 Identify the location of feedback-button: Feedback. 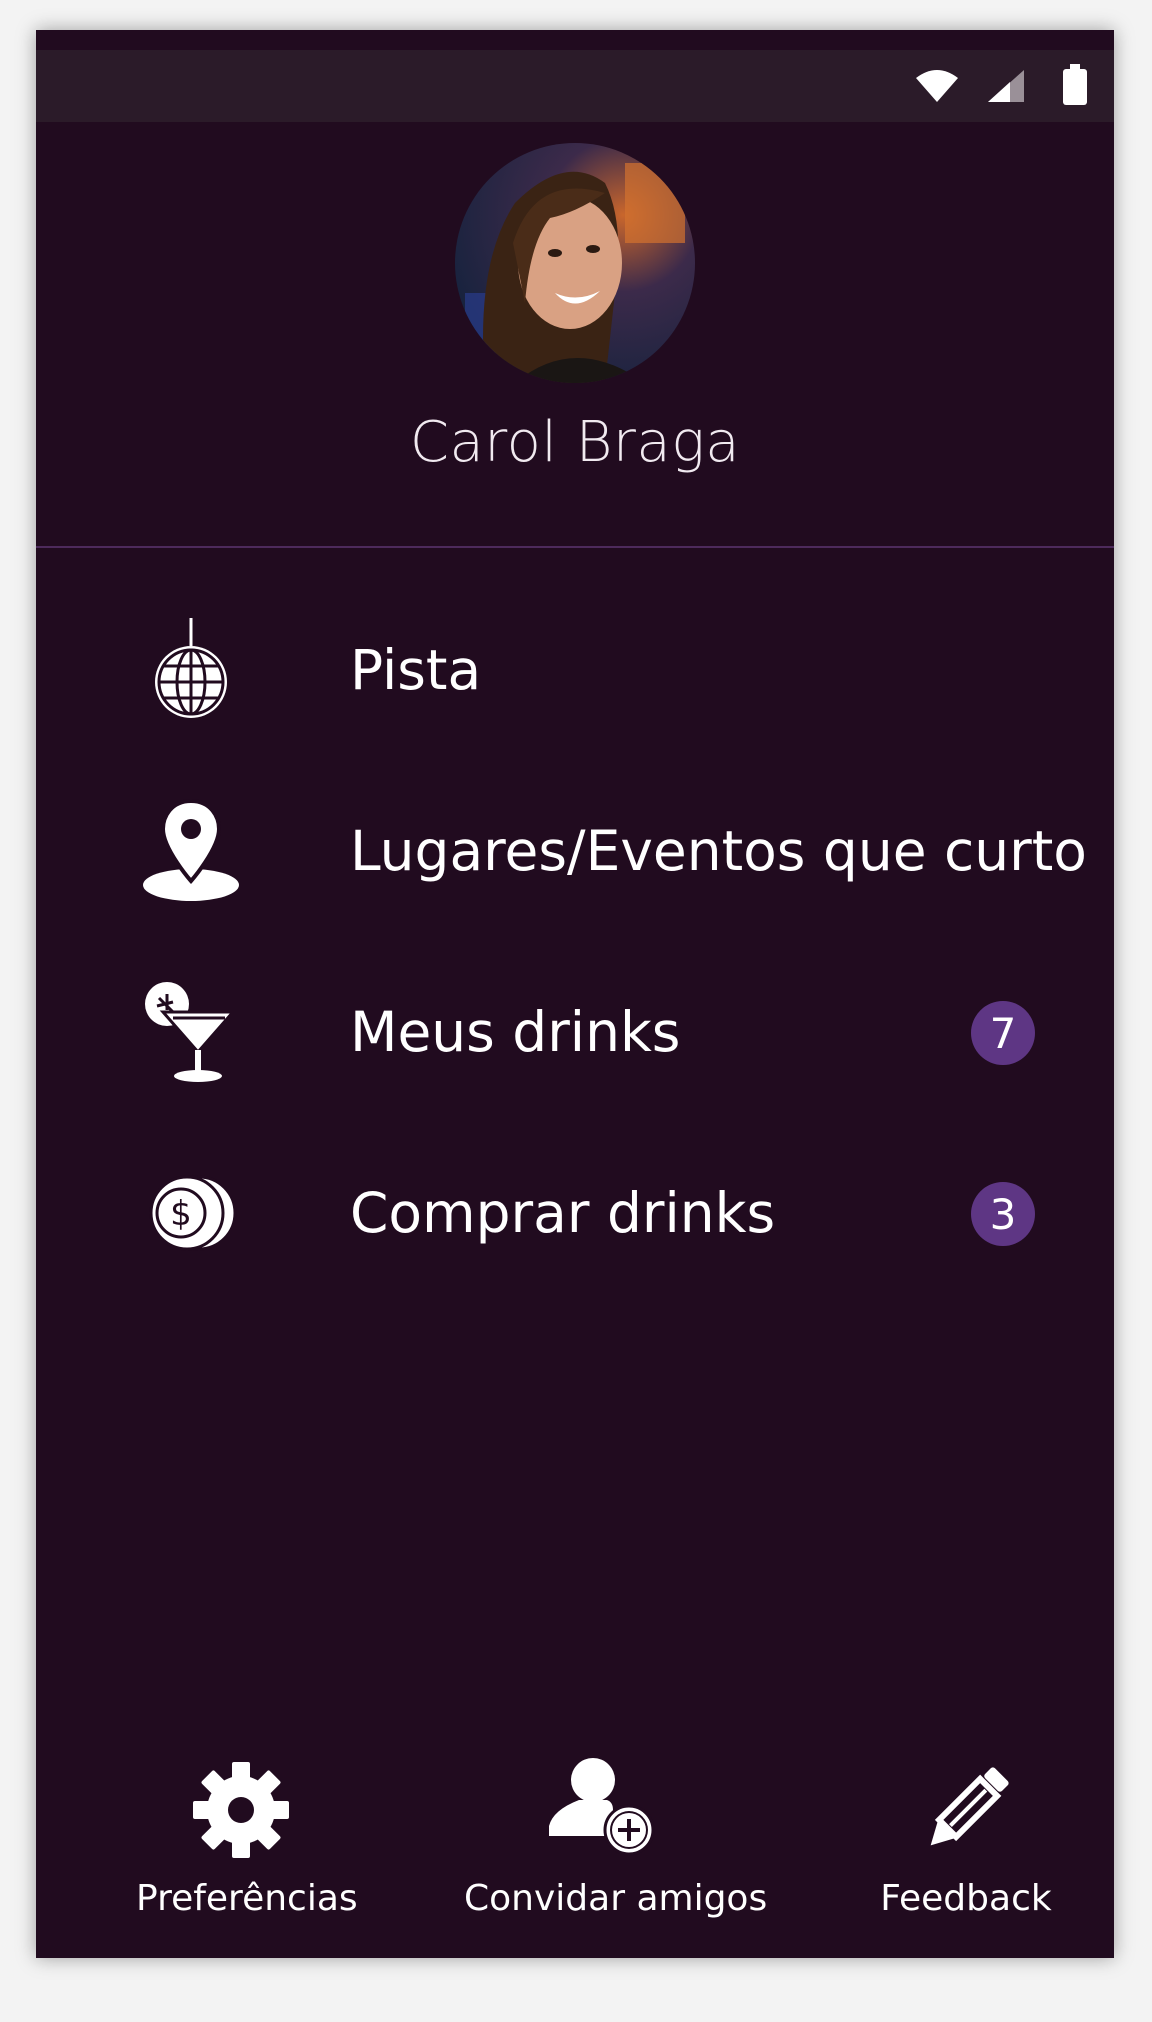
(966, 1850).